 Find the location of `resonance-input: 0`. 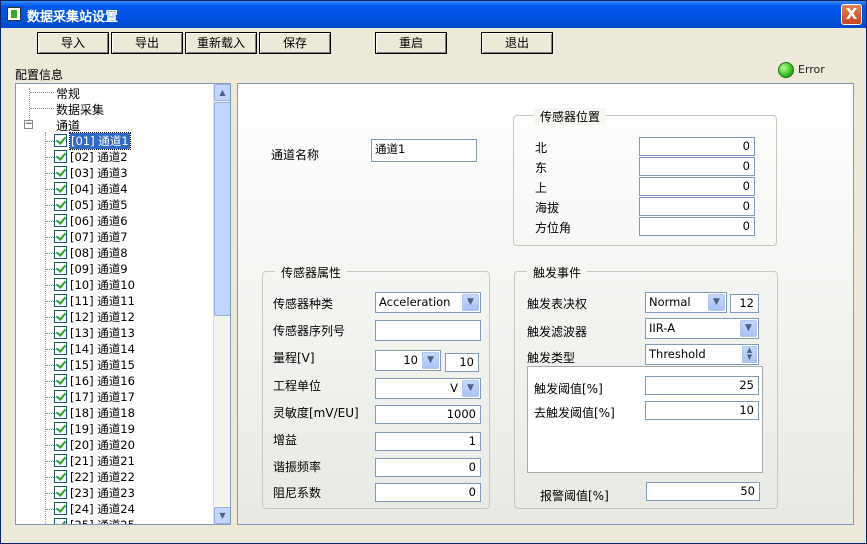

resonance-input: 0 is located at coordinates (428, 467).